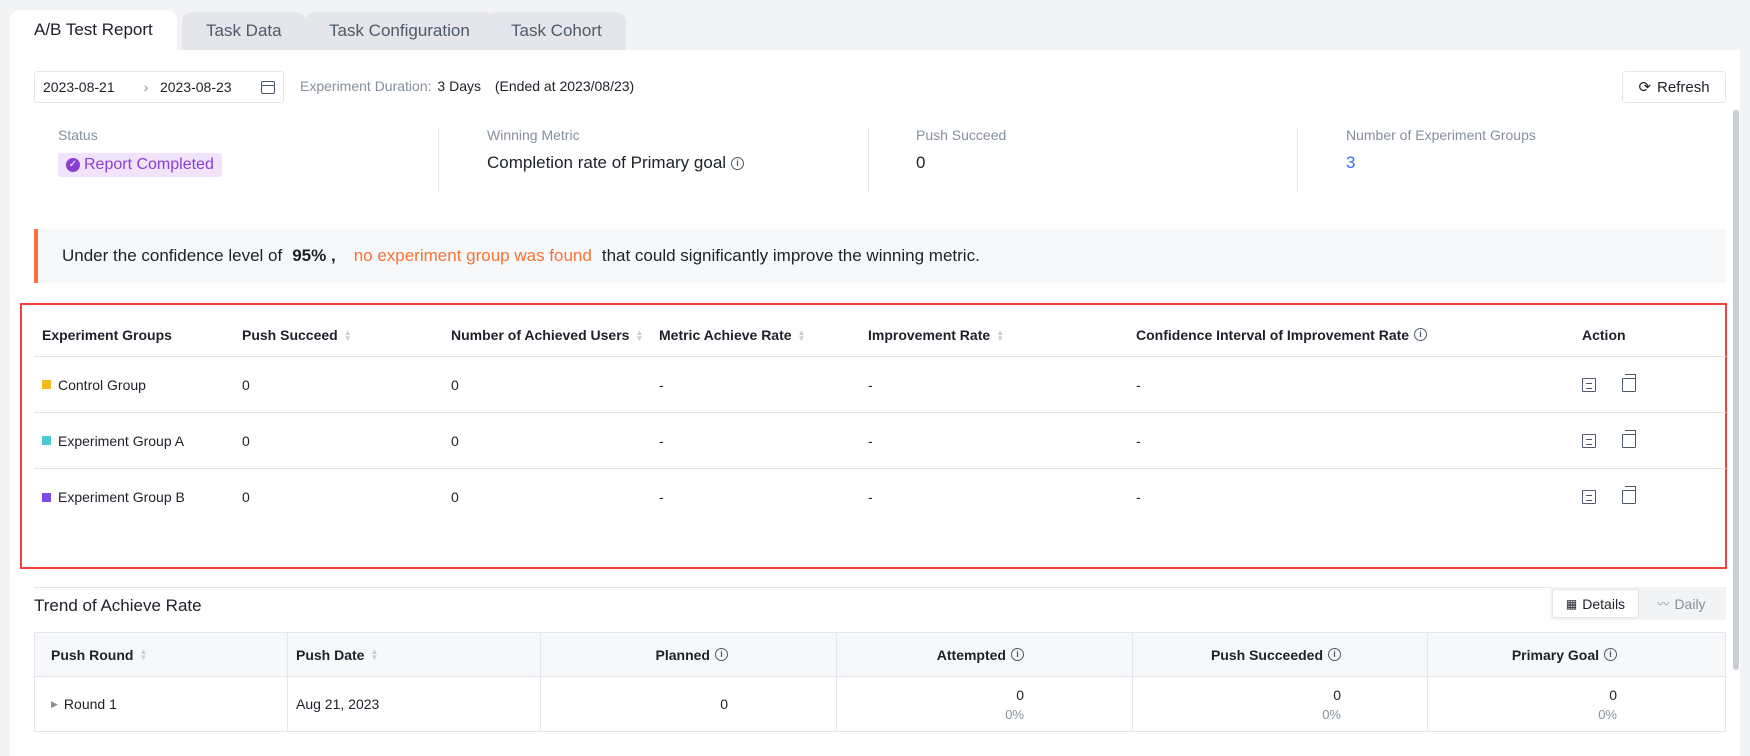 The width and height of the screenshot is (1750, 756). Describe the element at coordinates (1350, 163) in the screenshot. I see `experiment-groups-count: 3` at that location.